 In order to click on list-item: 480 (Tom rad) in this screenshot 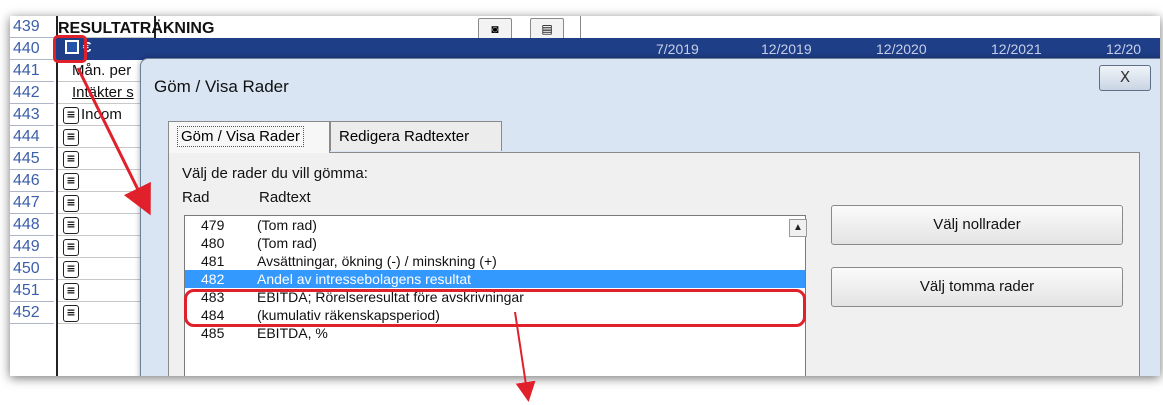, I will do `click(495, 243)`.